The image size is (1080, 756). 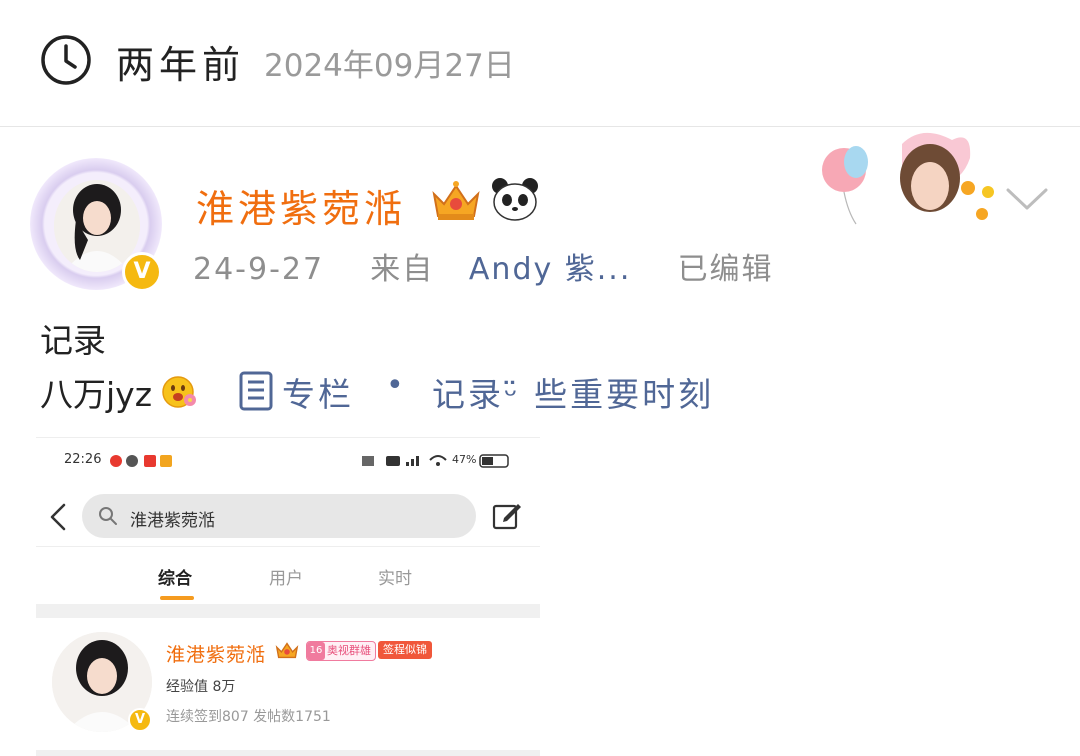 I want to click on column-title-link: 记录ᵕ̈ 些重要时刻, so click(x=573, y=392).